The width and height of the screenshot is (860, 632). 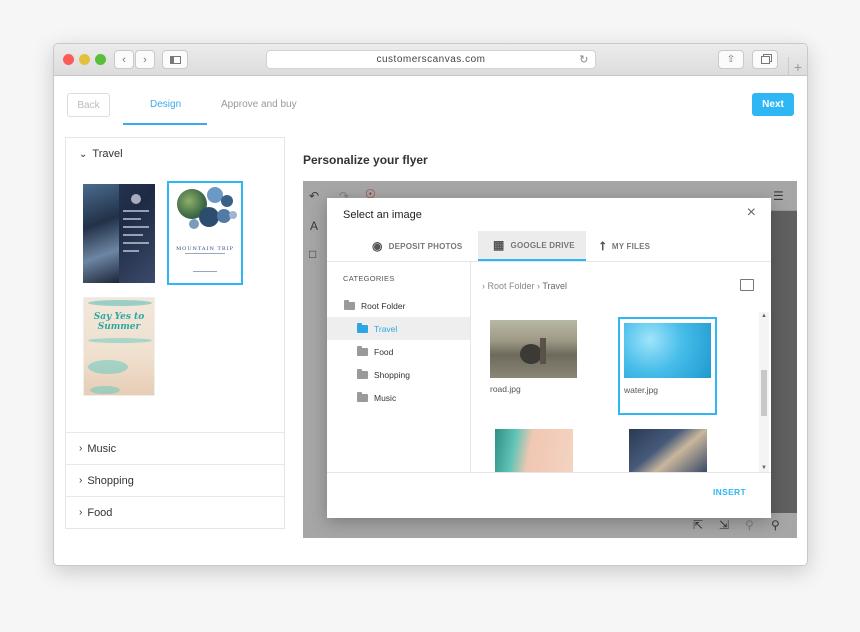 What do you see at coordinates (470, 367) in the screenshot?
I see `panel-divider` at bounding box center [470, 367].